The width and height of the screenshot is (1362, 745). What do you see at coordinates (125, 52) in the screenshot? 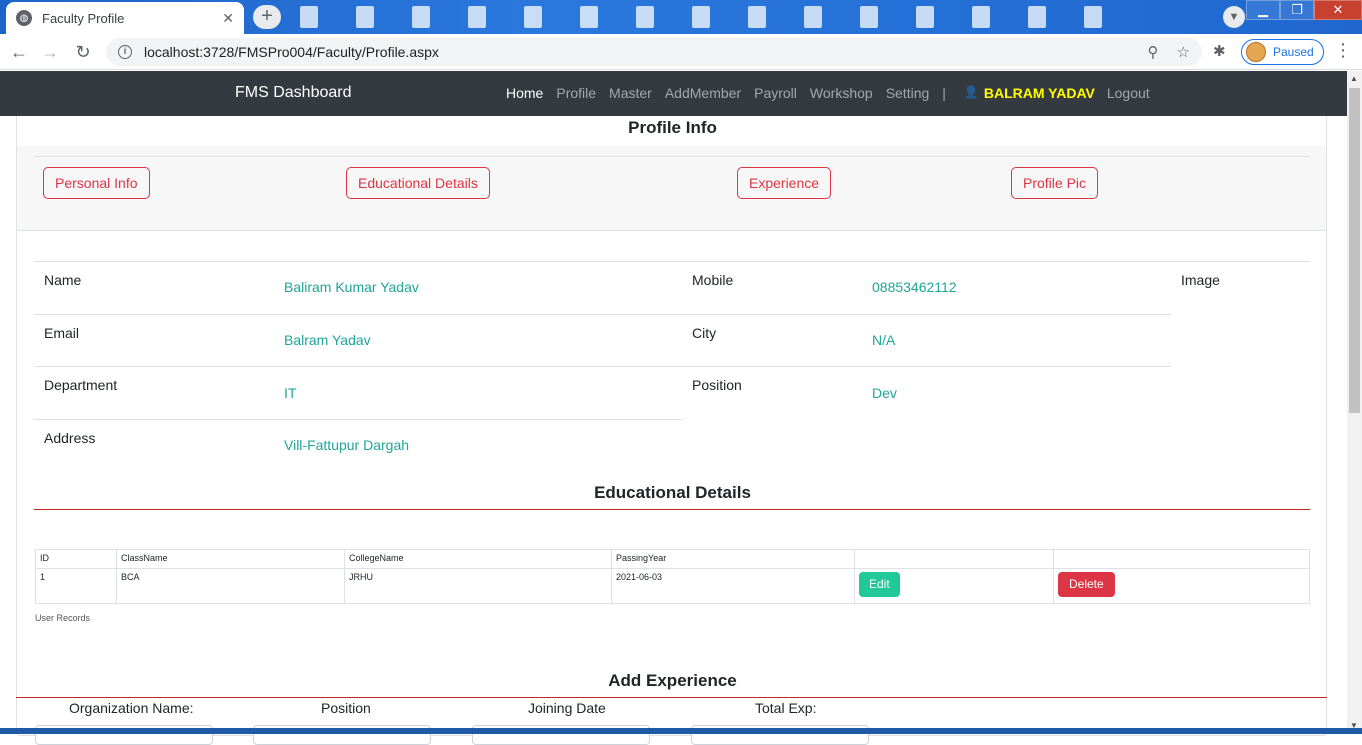
I see `site-info-icon: i` at bounding box center [125, 52].